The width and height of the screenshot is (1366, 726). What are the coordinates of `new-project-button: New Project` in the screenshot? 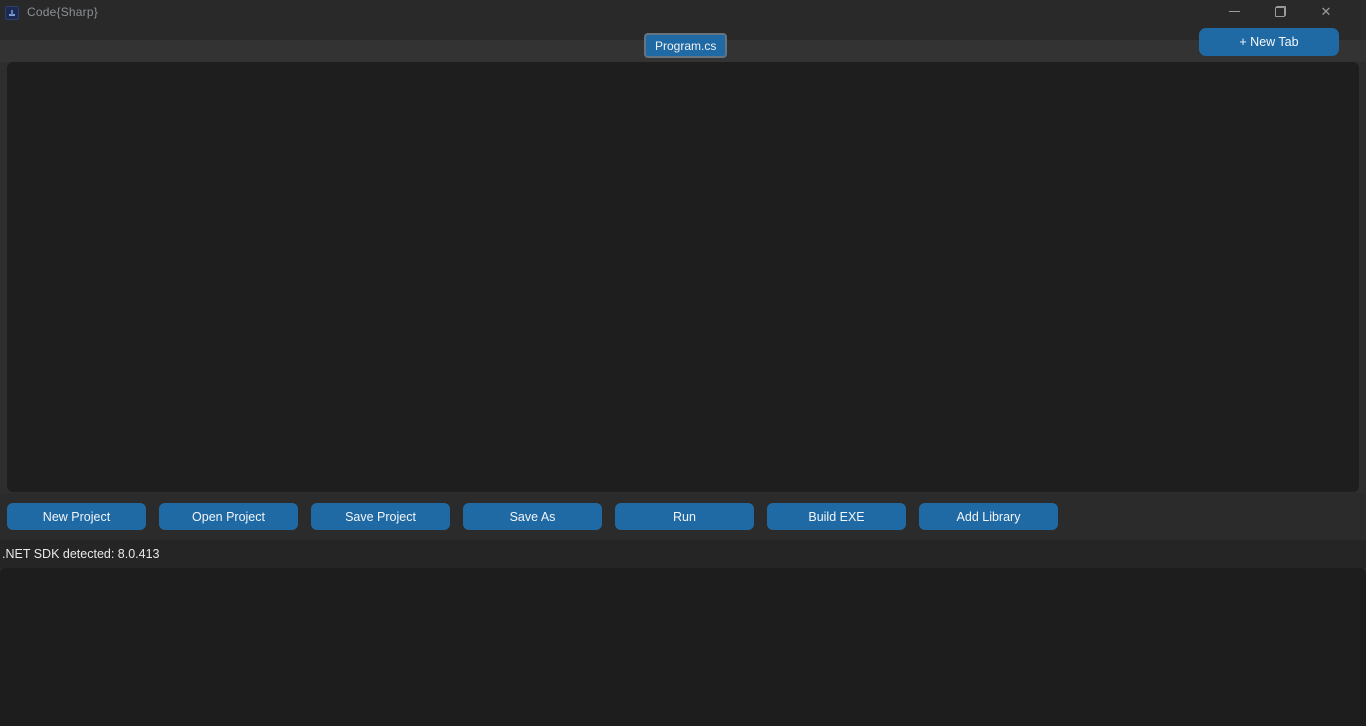 It's located at (76, 516).